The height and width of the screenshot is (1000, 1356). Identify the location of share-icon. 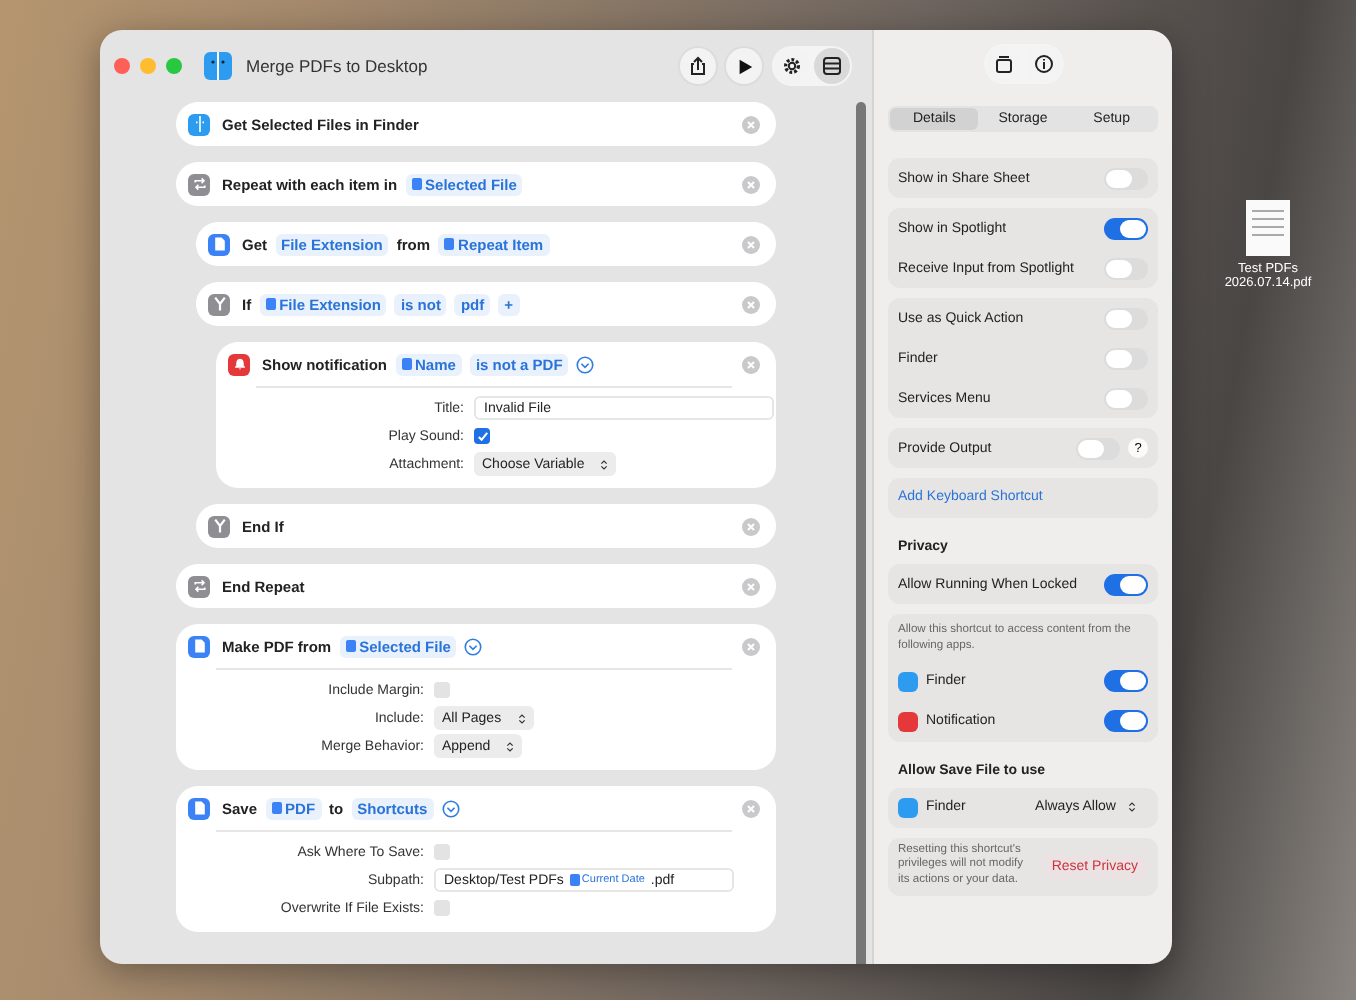
(698, 66).